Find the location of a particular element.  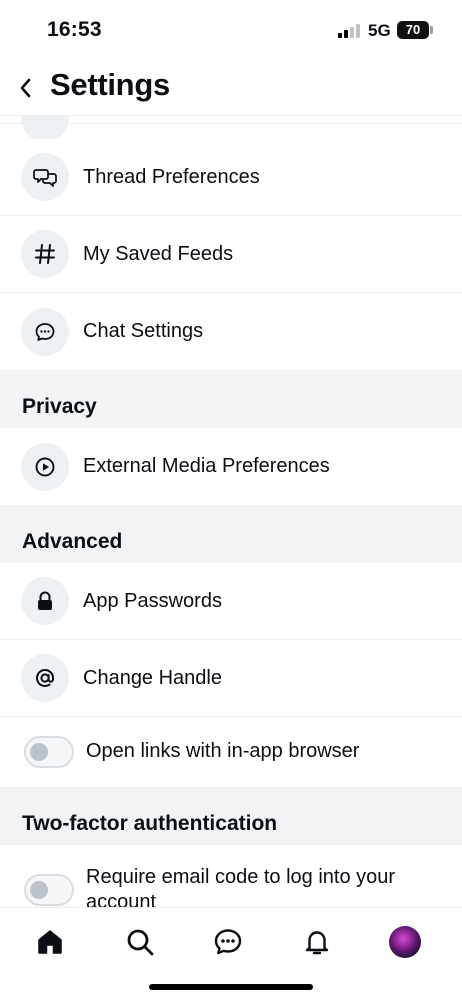

bell-icon is located at coordinates (317, 943).